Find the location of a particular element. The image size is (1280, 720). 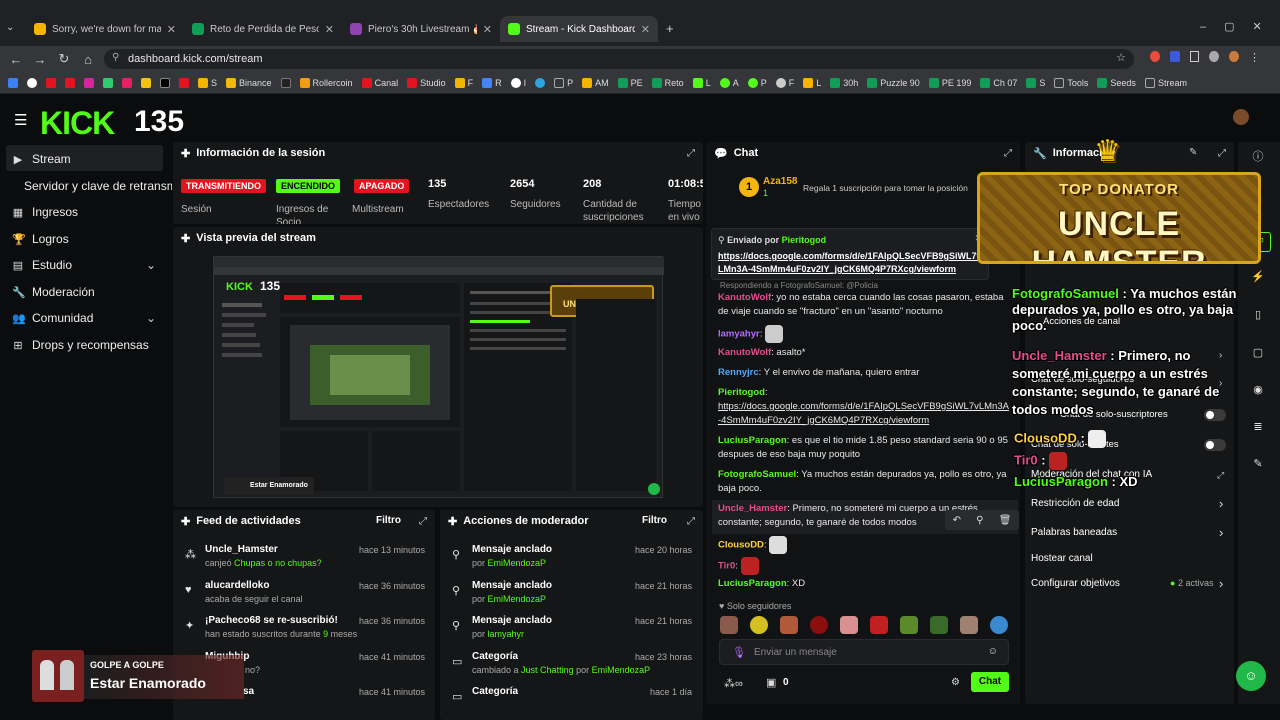

sidebar-item-comunidad: 👥 Comunidad ⌄ is located at coordinates (87, 318).